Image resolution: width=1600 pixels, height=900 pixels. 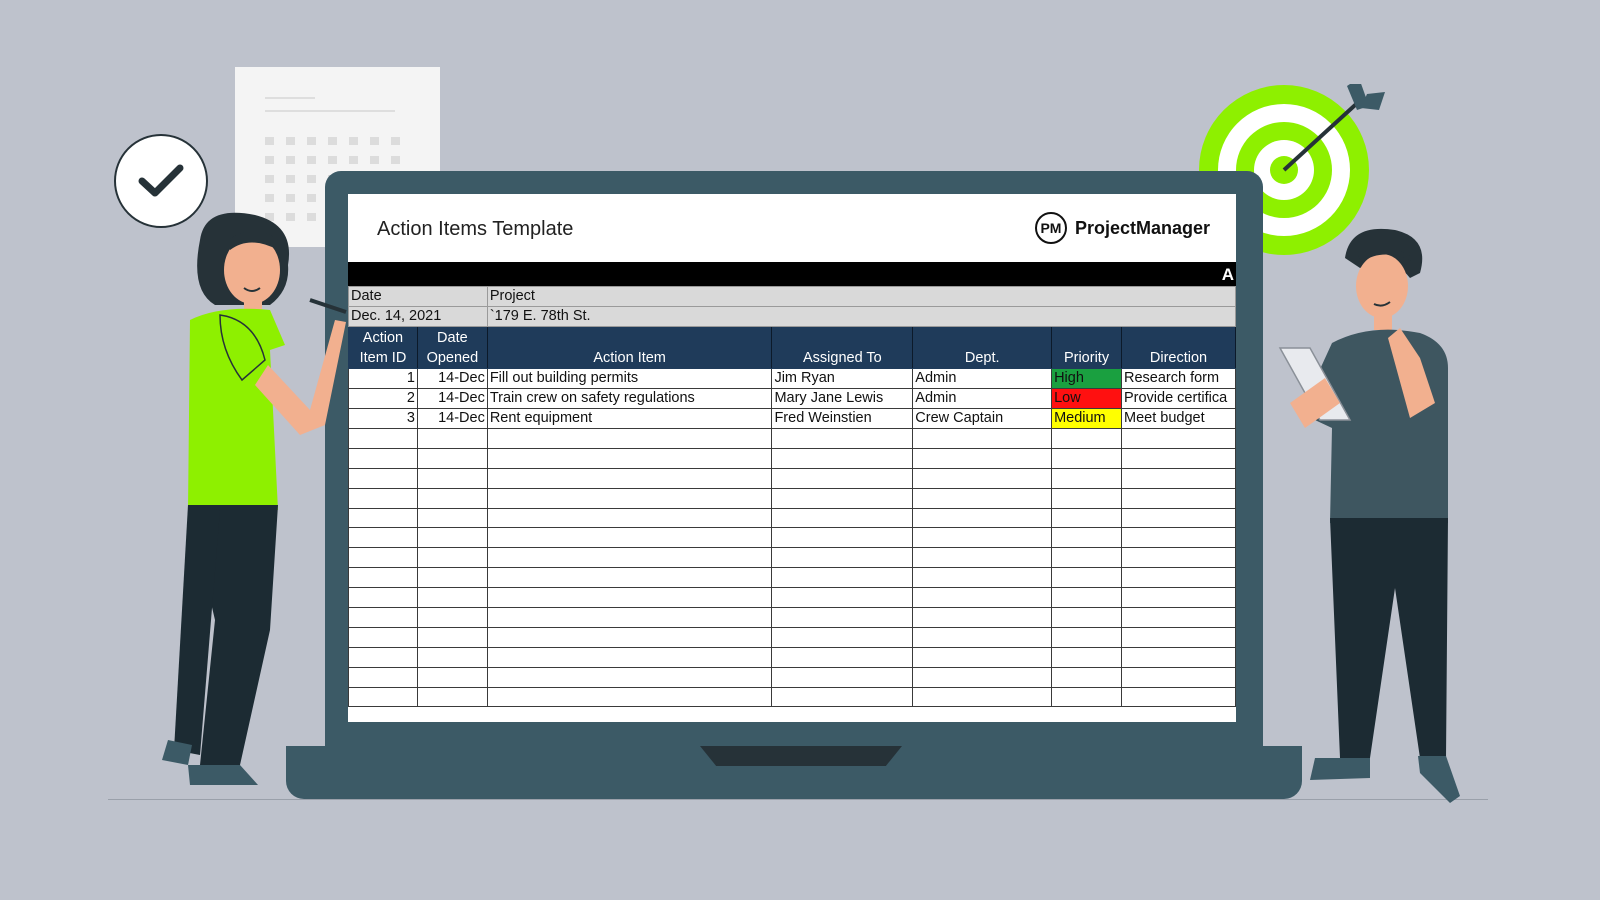 I want to click on header-direction: Direction, so click(x=1178, y=347).